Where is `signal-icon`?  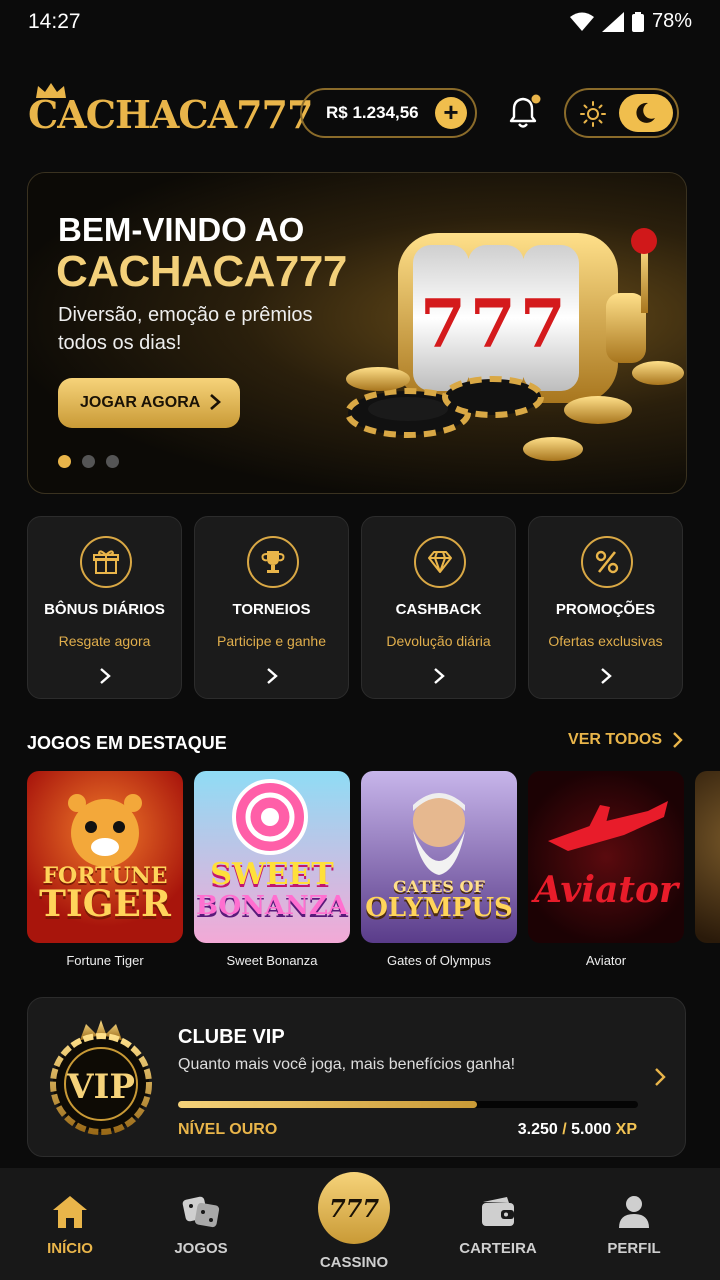
signal-icon is located at coordinates (612, 21).